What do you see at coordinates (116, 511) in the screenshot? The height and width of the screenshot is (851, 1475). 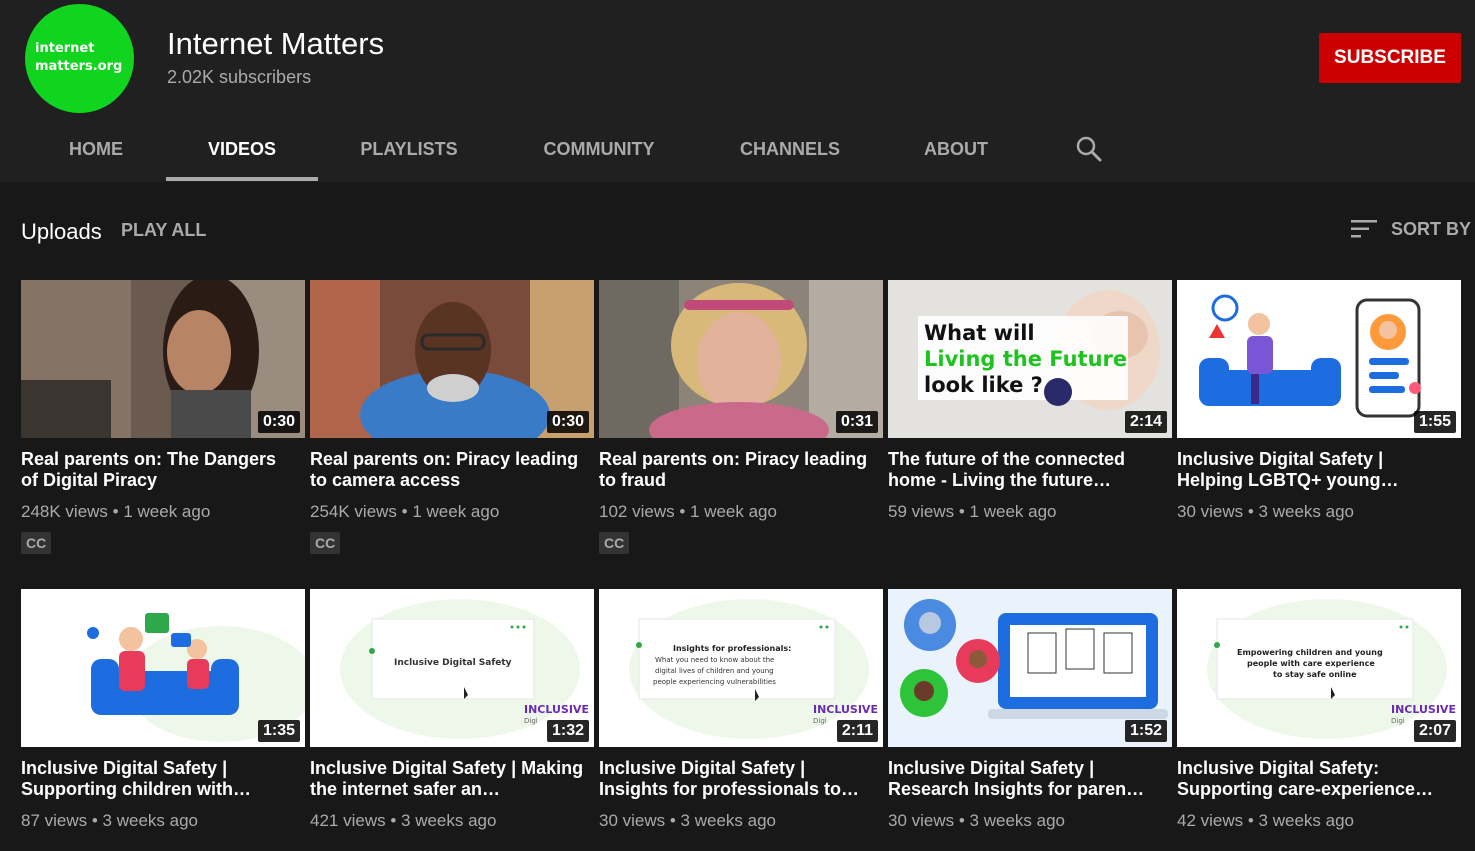 I see `video-meta: 248K views • 1 week ago` at bounding box center [116, 511].